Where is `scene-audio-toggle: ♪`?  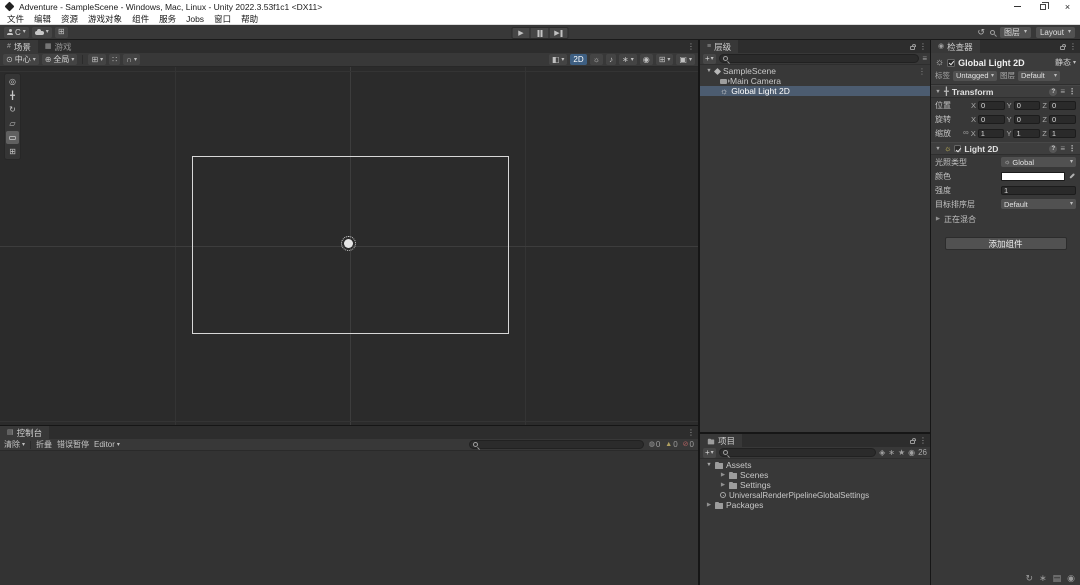
scene-audio-toggle: ♪ is located at coordinates (611, 59).